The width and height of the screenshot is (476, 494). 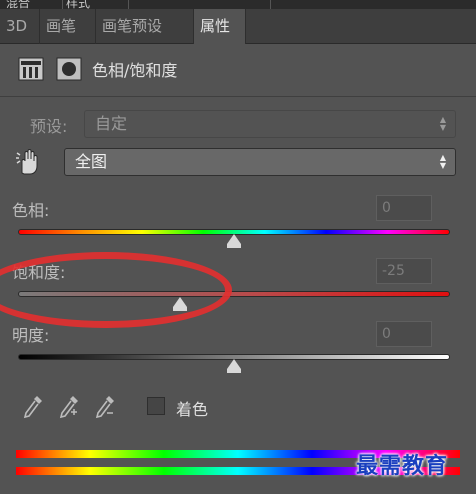 I want to click on hue-slider-thumb, so click(x=234, y=241).